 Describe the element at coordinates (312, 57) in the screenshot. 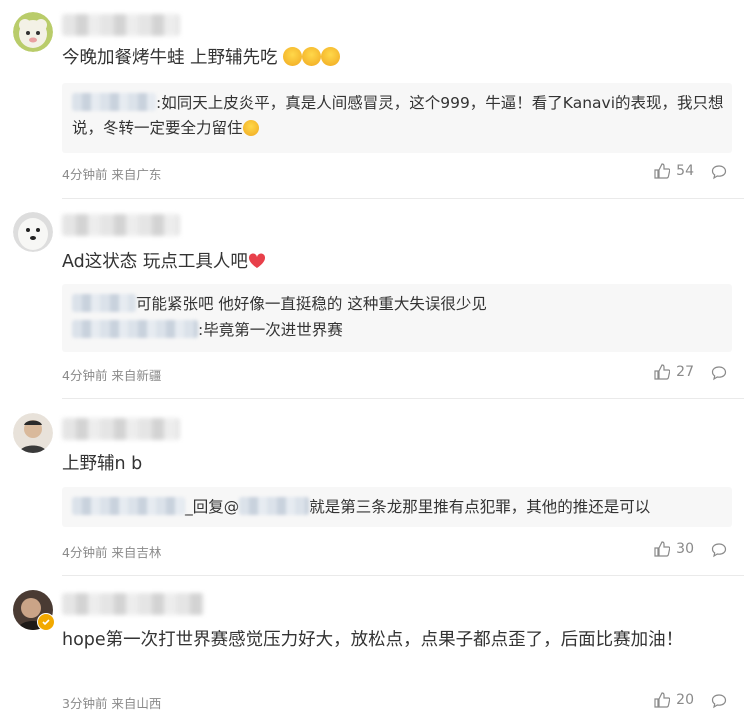

I see `laughing-emoji-icon` at that location.